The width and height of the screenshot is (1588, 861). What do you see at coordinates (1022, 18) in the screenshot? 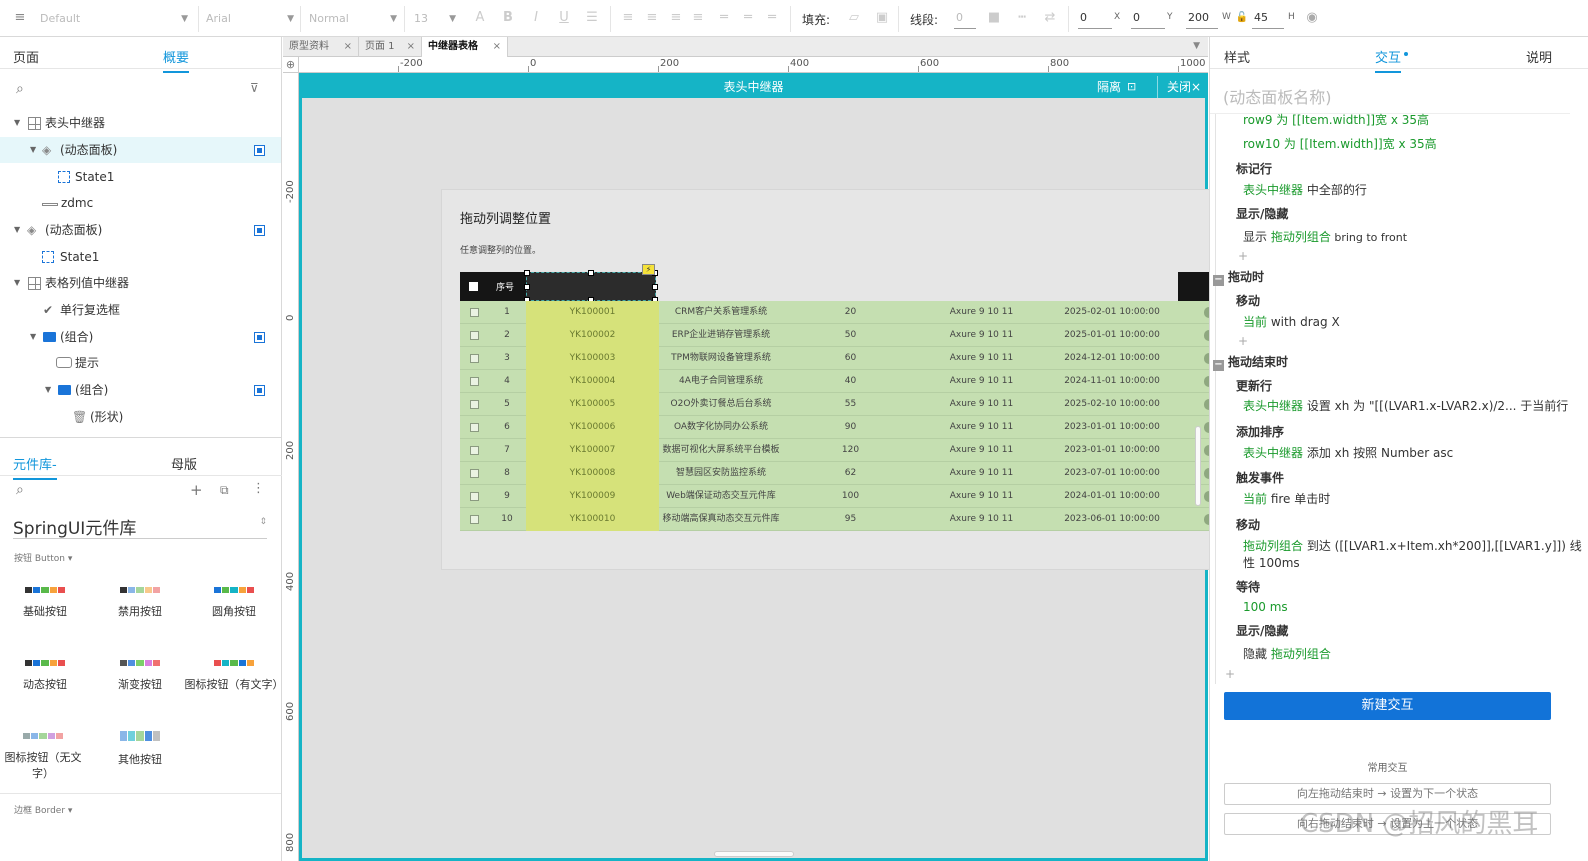
I see `line-style-icon: ┅` at bounding box center [1022, 18].